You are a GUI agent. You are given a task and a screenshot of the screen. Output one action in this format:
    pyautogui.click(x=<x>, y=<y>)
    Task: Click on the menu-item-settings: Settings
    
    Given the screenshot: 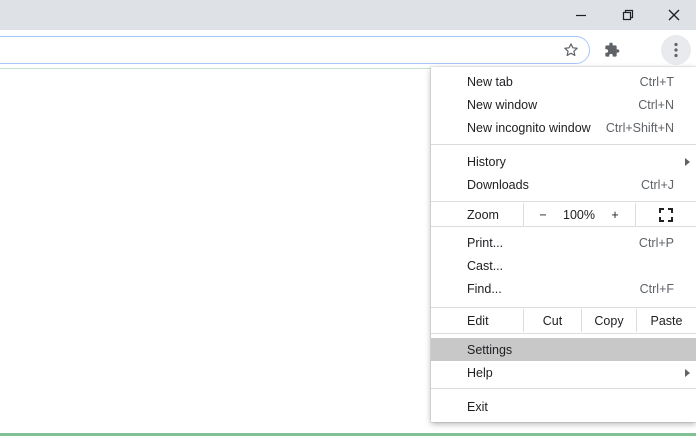 What is the action you would take?
    pyautogui.click(x=563, y=349)
    